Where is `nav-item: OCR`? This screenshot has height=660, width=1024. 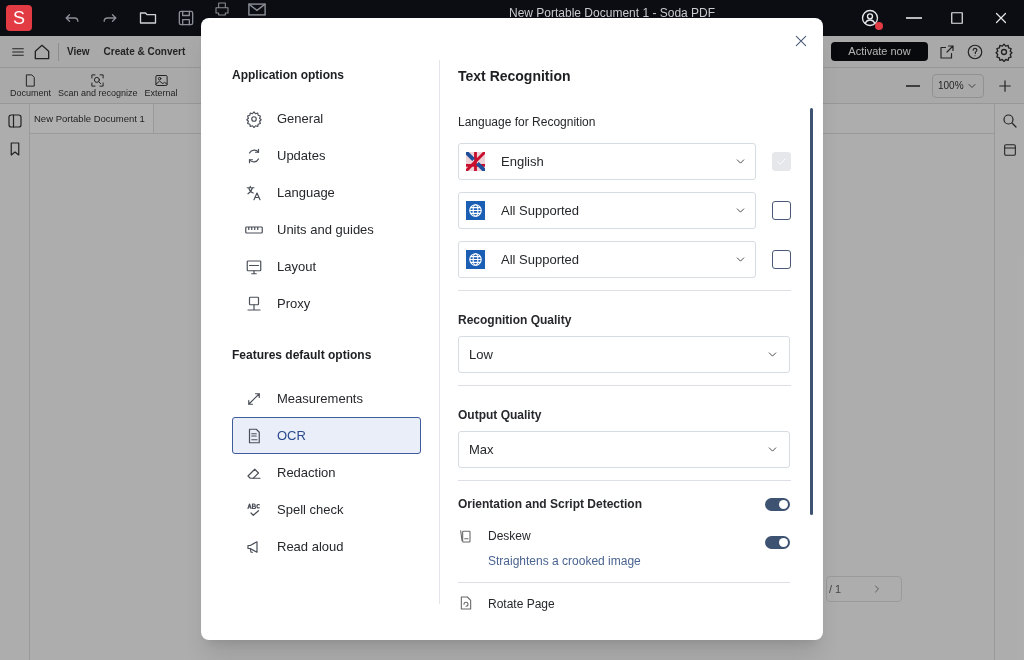
nav-item: OCR is located at coordinates (326, 435).